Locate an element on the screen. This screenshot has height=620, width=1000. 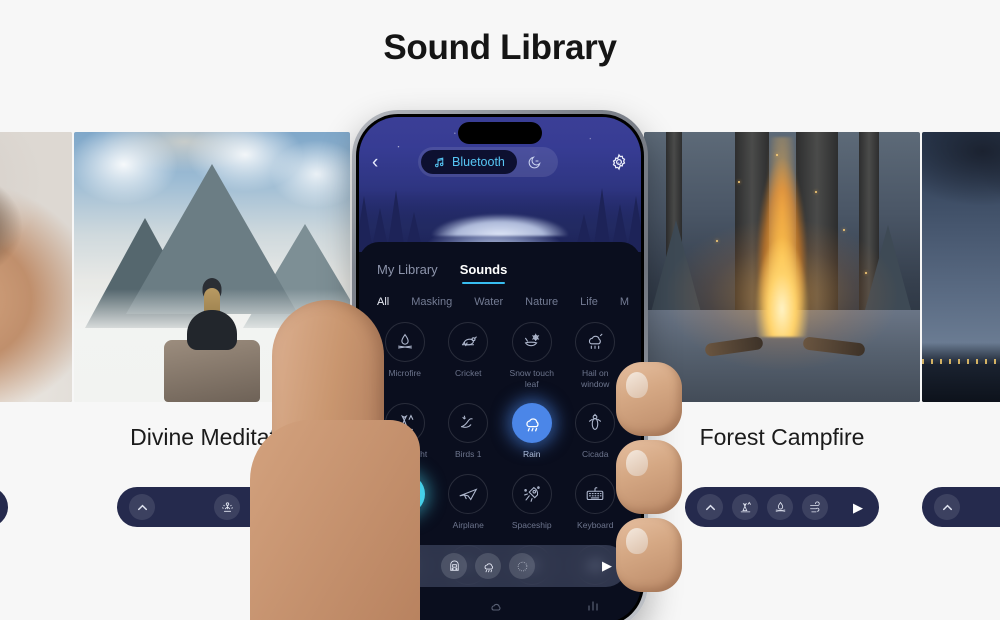
back-button: ‹ is located at coordinates (382, 162).